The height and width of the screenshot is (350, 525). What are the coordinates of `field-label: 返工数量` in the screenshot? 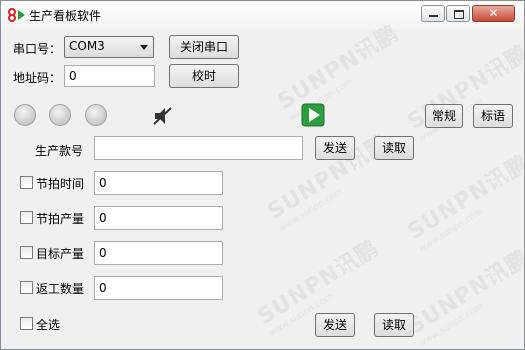 It's located at (60, 289).